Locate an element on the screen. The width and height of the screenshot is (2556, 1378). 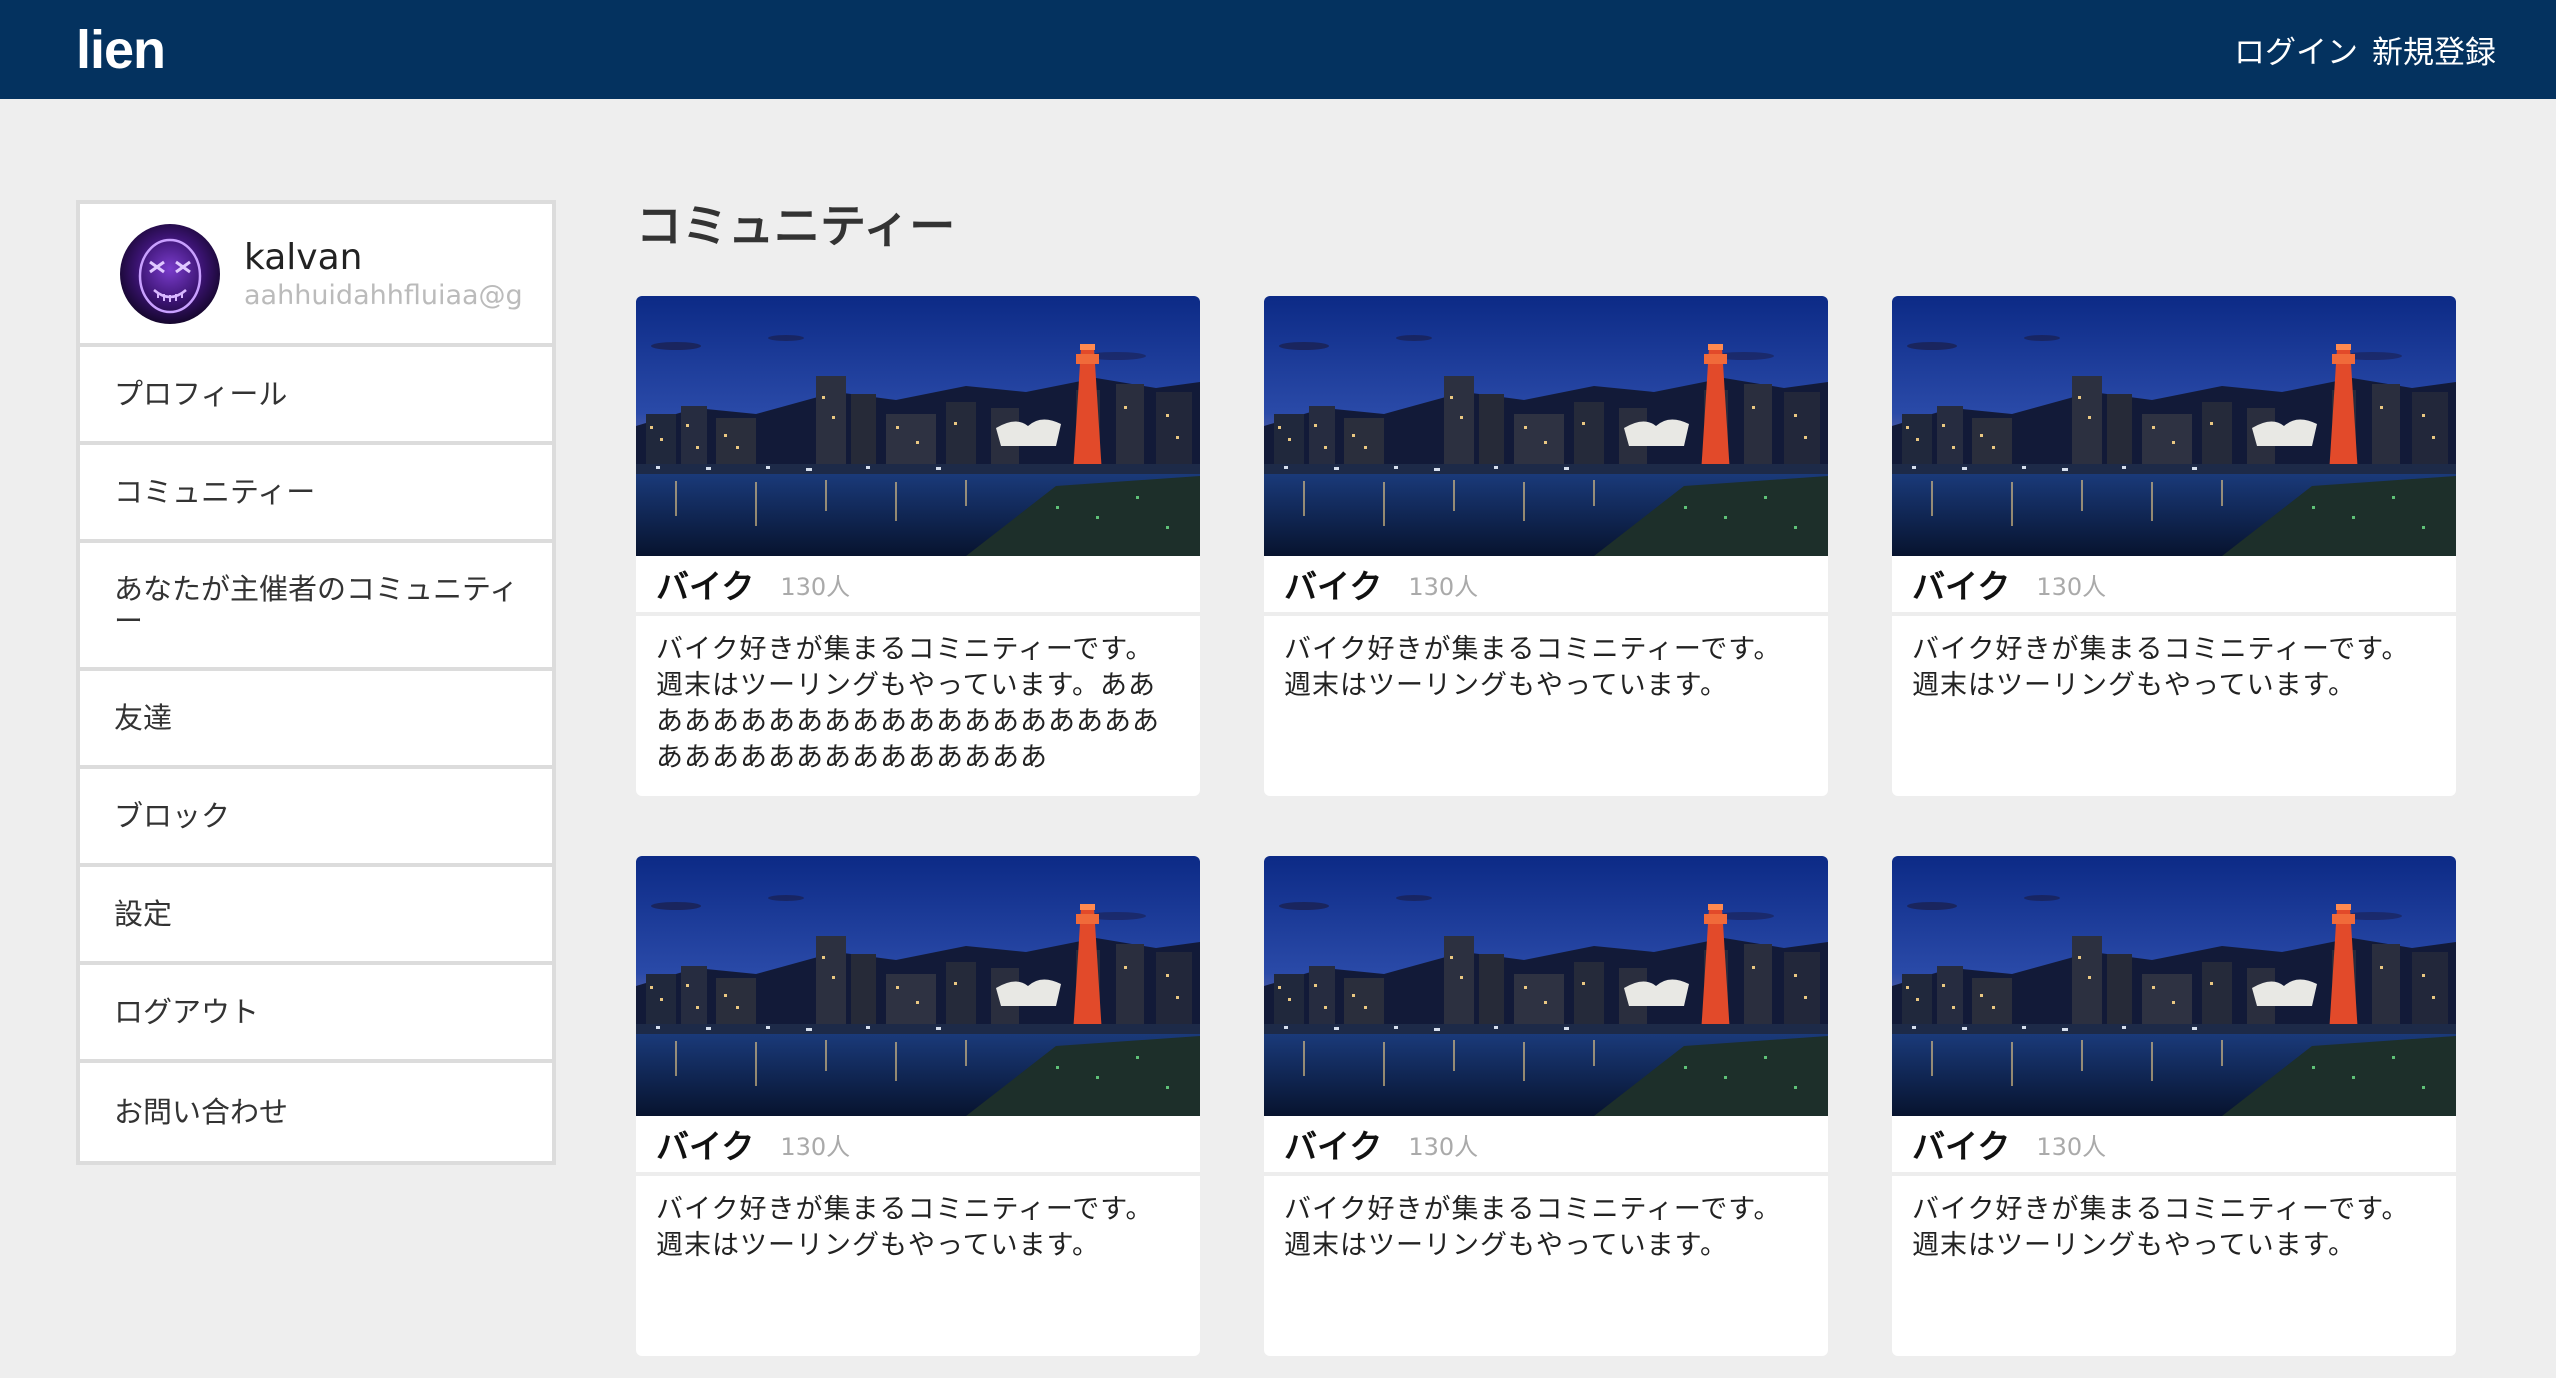
user-email: aahhuidahhfluiaa@g is located at coordinates (383, 295).